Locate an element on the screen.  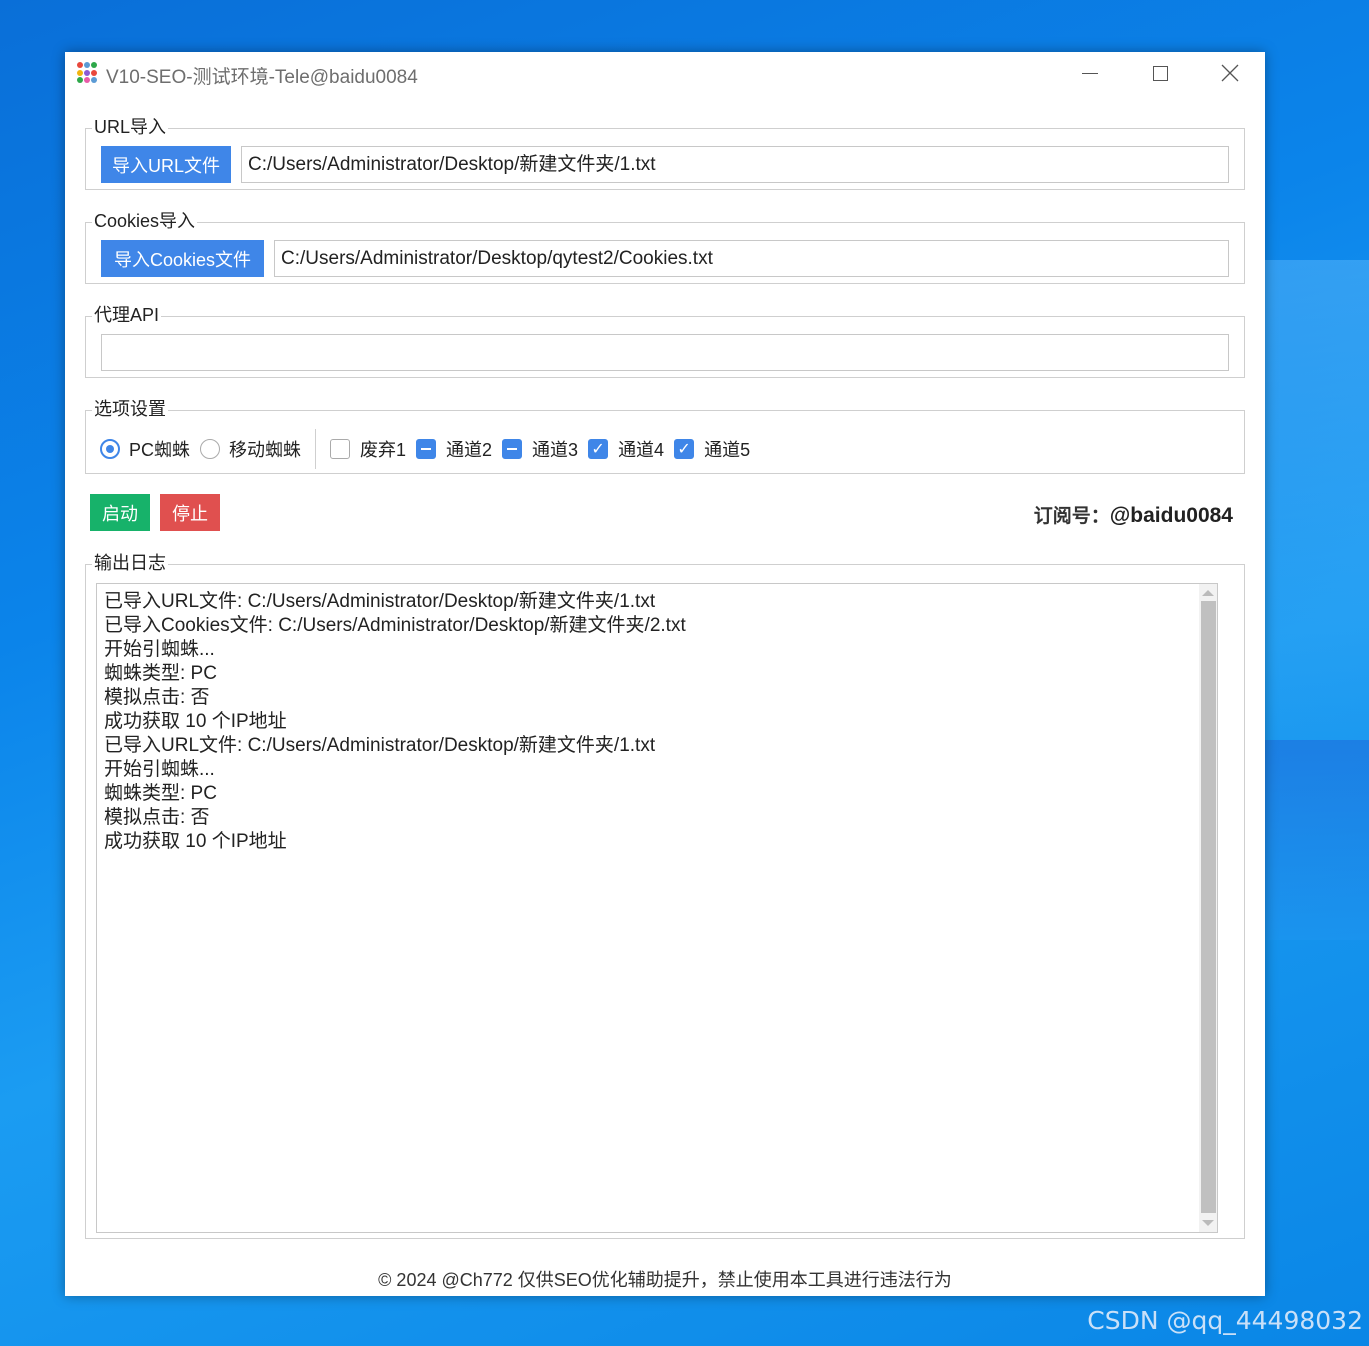
scroll-up-arrow-icon is located at coordinates (1208, 593).